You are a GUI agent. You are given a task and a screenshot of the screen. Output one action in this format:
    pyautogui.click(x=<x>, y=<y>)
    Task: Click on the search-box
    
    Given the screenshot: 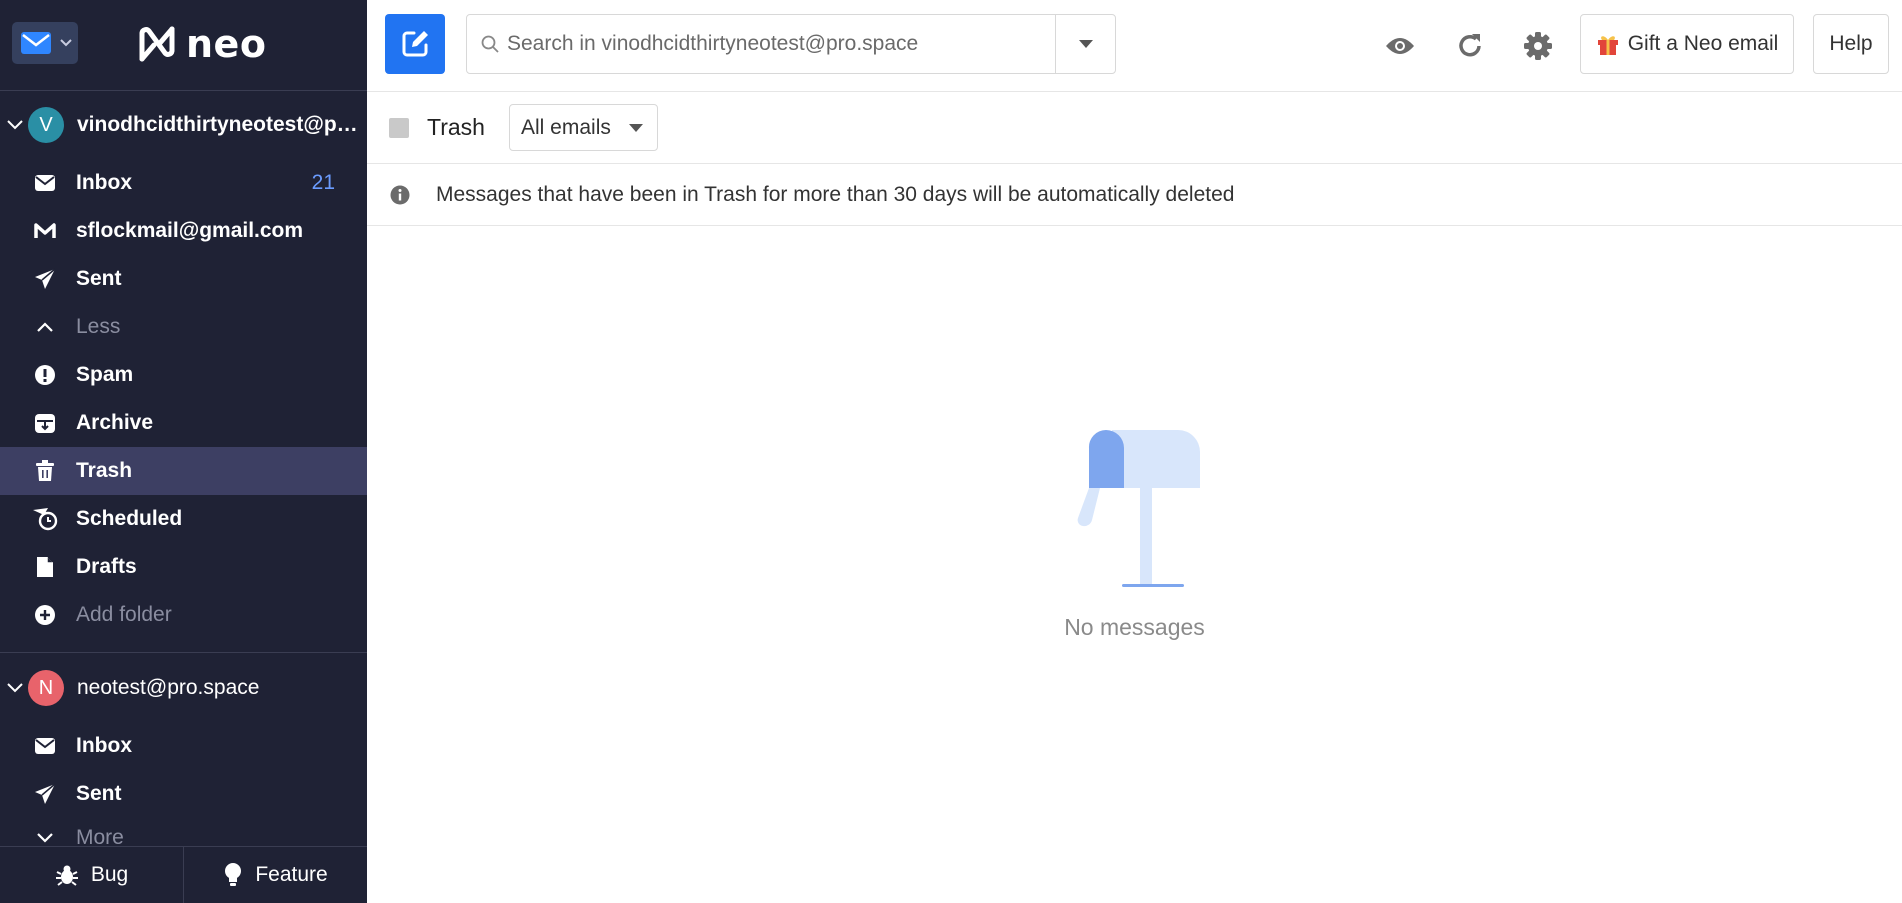 What is the action you would take?
    pyautogui.click(x=791, y=44)
    